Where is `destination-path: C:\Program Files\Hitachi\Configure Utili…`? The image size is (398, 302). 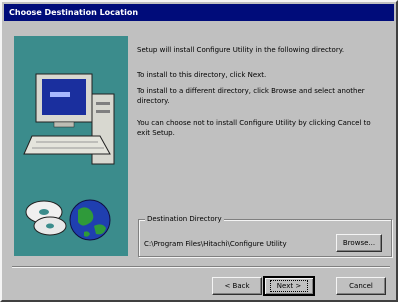 destination-path: C:\Program Files\Hitachi\Configure Utili… is located at coordinates (215, 244).